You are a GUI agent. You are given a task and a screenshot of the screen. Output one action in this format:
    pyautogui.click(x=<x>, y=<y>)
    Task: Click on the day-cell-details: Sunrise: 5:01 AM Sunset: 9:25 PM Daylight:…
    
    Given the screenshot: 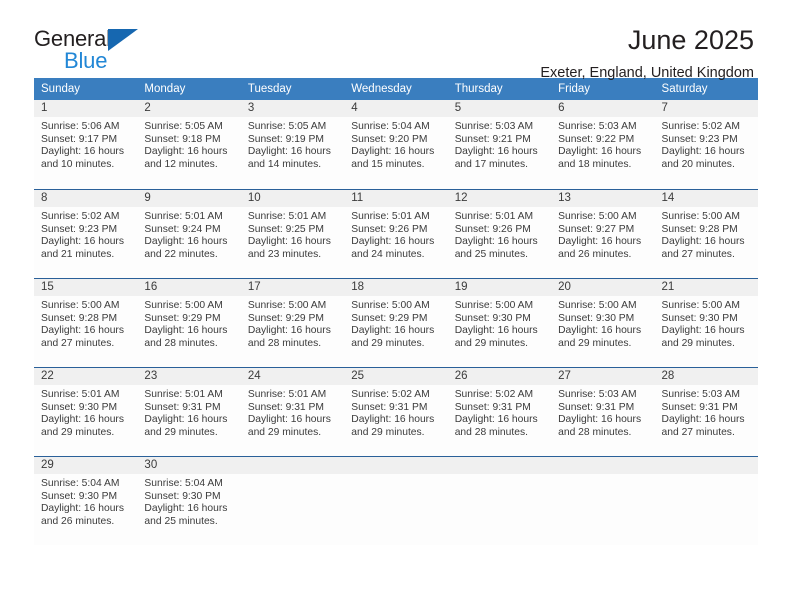 What is the action you would take?
    pyautogui.click(x=292, y=234)
    